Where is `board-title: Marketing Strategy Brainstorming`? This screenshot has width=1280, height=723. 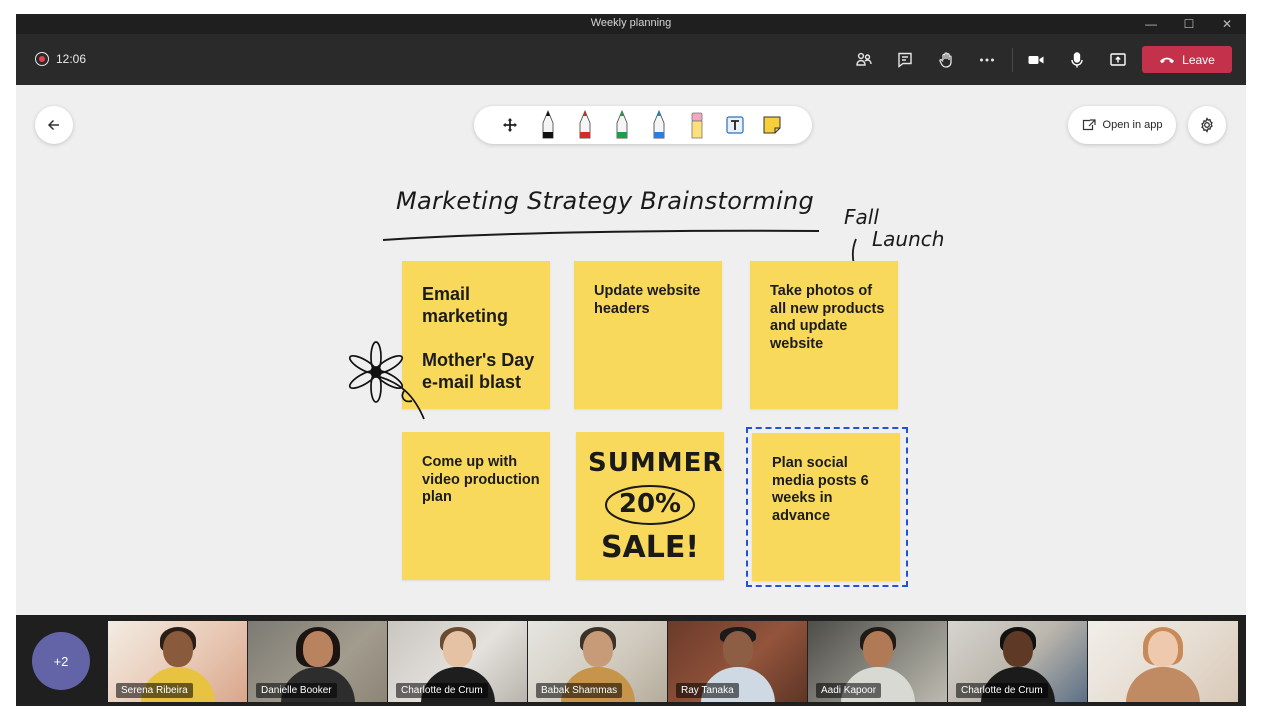
board-title: Marketing Strategy Brainstorming is located at coordinates (605, 201).